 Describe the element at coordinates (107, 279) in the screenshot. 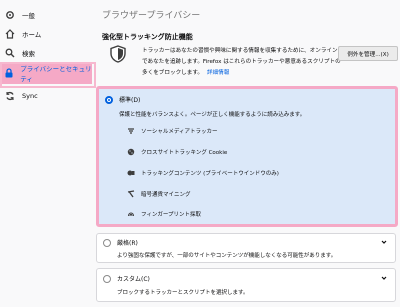

I see `custom-radio` at that location.